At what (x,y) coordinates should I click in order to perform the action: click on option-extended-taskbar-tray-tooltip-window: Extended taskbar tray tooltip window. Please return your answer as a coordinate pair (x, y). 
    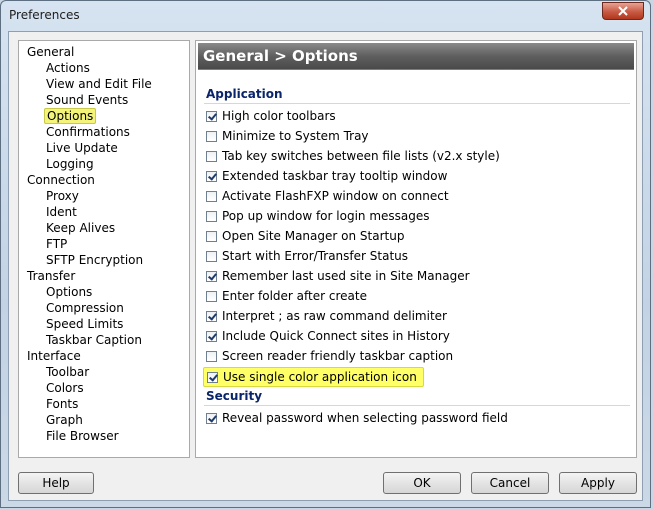
    Looking at the image, I should click on (326, 176).